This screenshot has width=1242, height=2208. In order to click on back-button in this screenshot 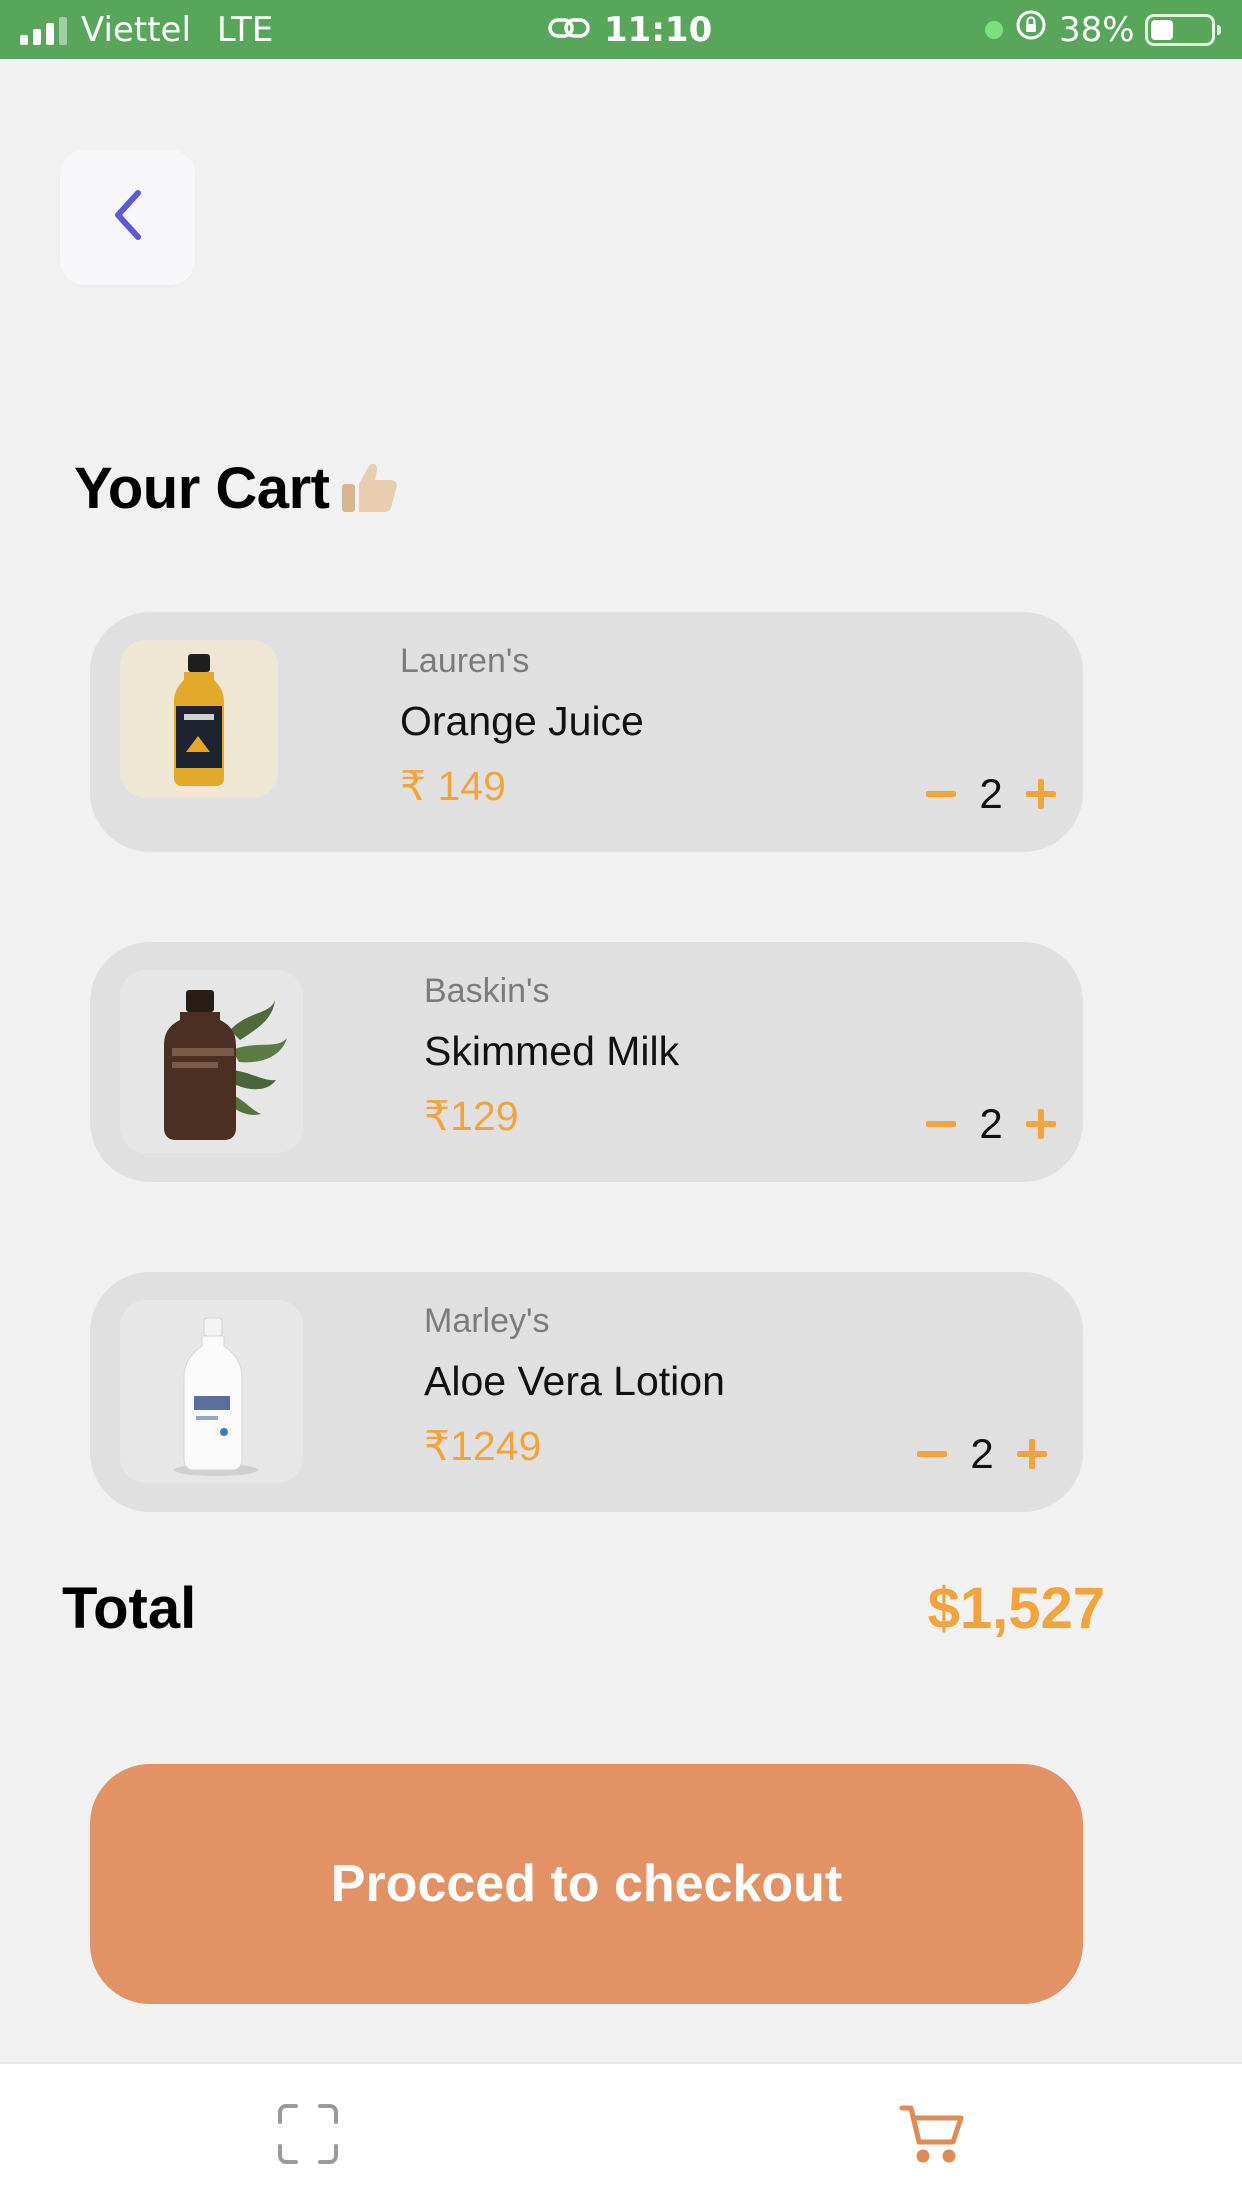, I will do `click(127, 217)`.